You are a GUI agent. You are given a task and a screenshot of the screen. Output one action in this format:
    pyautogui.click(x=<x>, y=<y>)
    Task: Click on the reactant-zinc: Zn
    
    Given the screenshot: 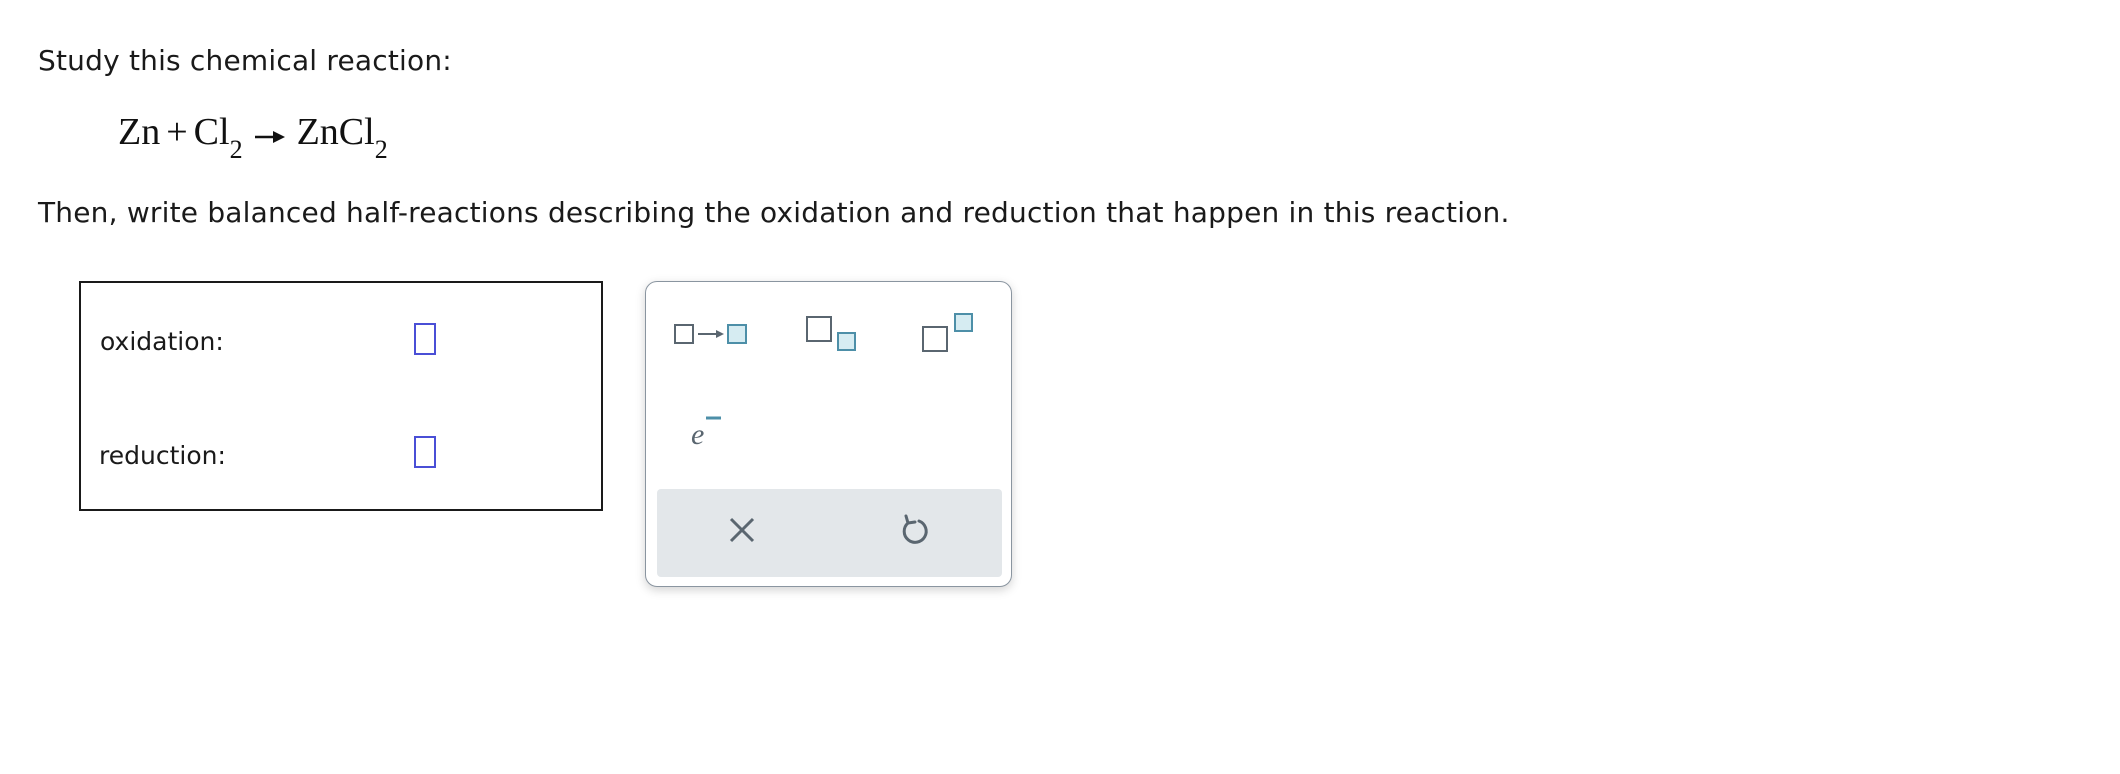 What is the action you would take?
    pyautogui.click(x=139, y=132)
    